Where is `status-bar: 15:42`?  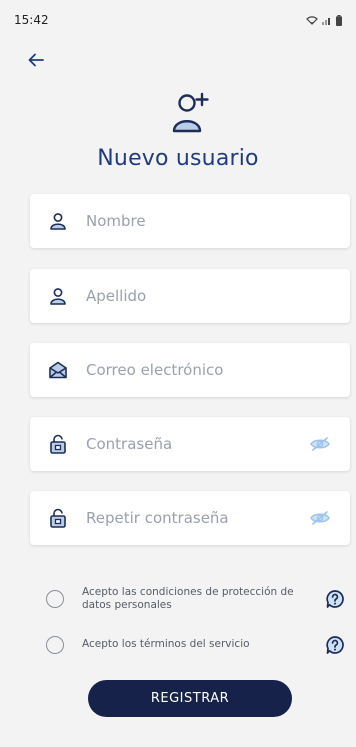 status-bar: 15:42 is located at coordinates (178, 20).